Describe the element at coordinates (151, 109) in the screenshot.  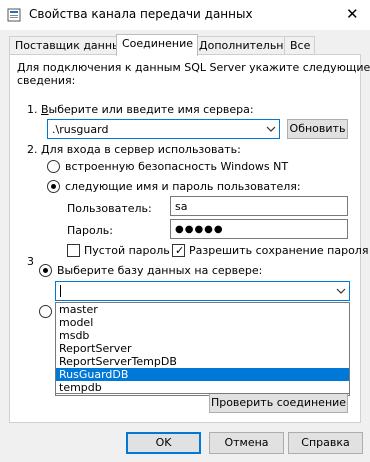
I see `step1-text: ыберите или введите имя сервера:` at that location.